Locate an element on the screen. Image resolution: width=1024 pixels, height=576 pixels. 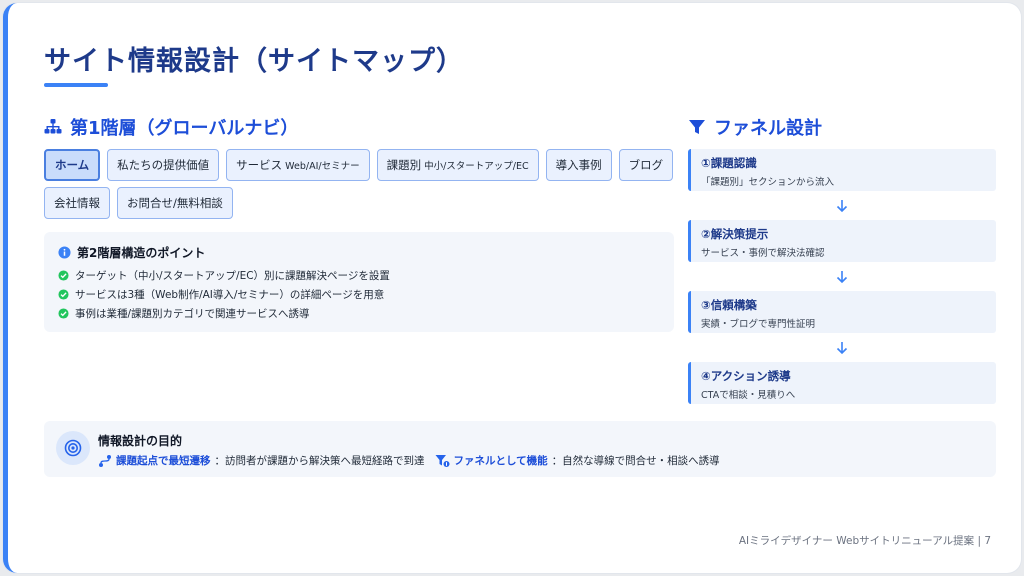
funnel-step: ③信頼構築 実績・ブログで専門性証明 is located at coordinates (842, 312).